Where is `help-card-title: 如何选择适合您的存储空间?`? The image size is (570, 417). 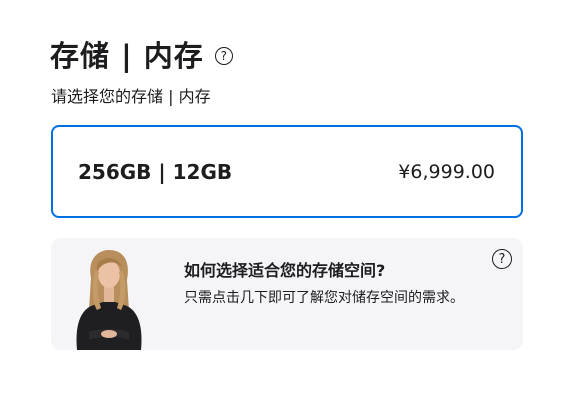 help-card-title: 如何选择适合您的存储空间? is located at coordinates (285, 270).